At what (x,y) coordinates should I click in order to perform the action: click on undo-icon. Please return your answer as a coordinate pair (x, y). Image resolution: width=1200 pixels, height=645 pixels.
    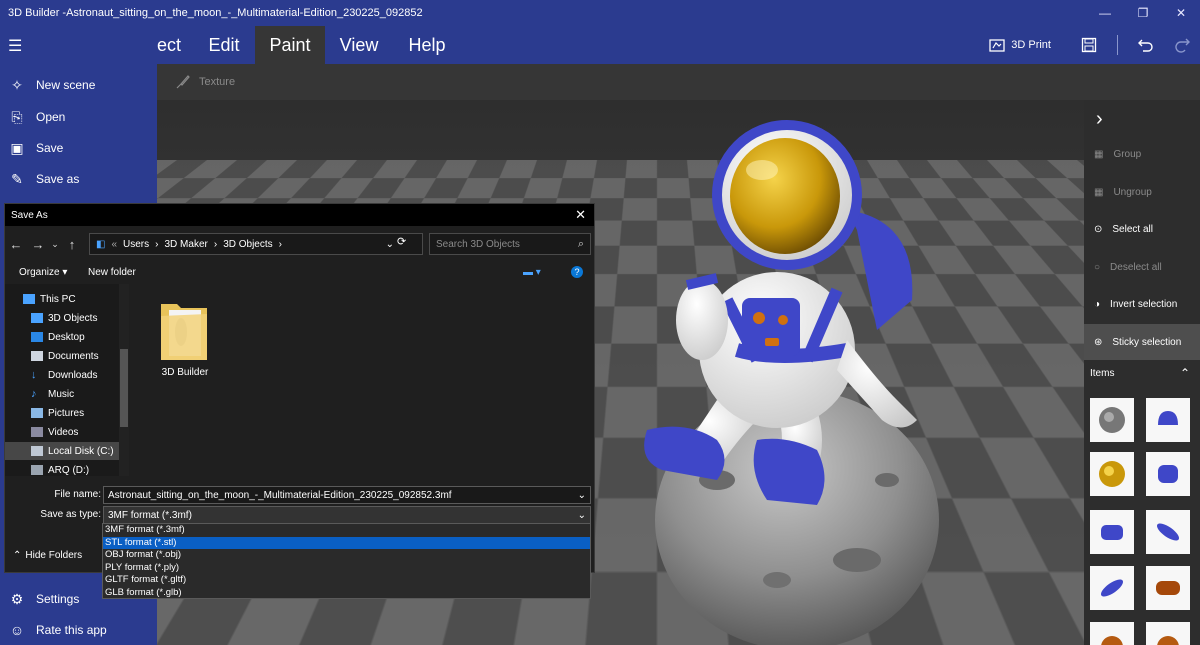
    Looking at the image, I should click on (1146, 45).